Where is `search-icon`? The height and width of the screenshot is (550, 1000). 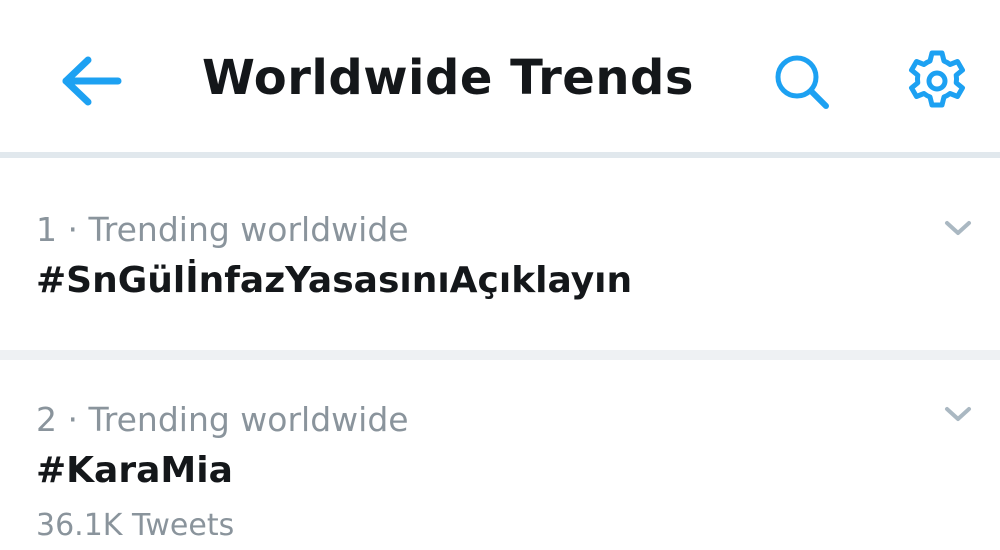 search-icon is located at coordinates (802, 82).